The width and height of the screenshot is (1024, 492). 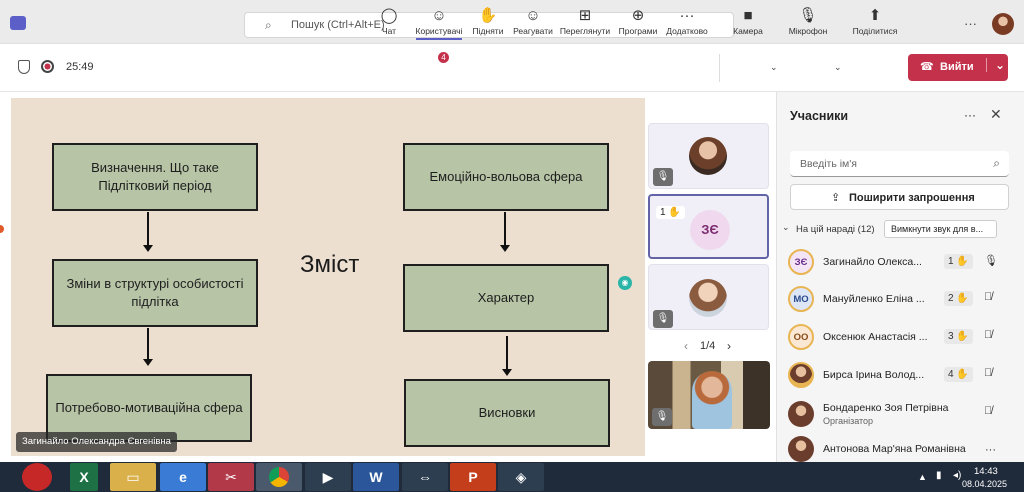 I want to click on presenter-name-label: Загинайло Олександра Євгенівна, so click(x=96, y=442).